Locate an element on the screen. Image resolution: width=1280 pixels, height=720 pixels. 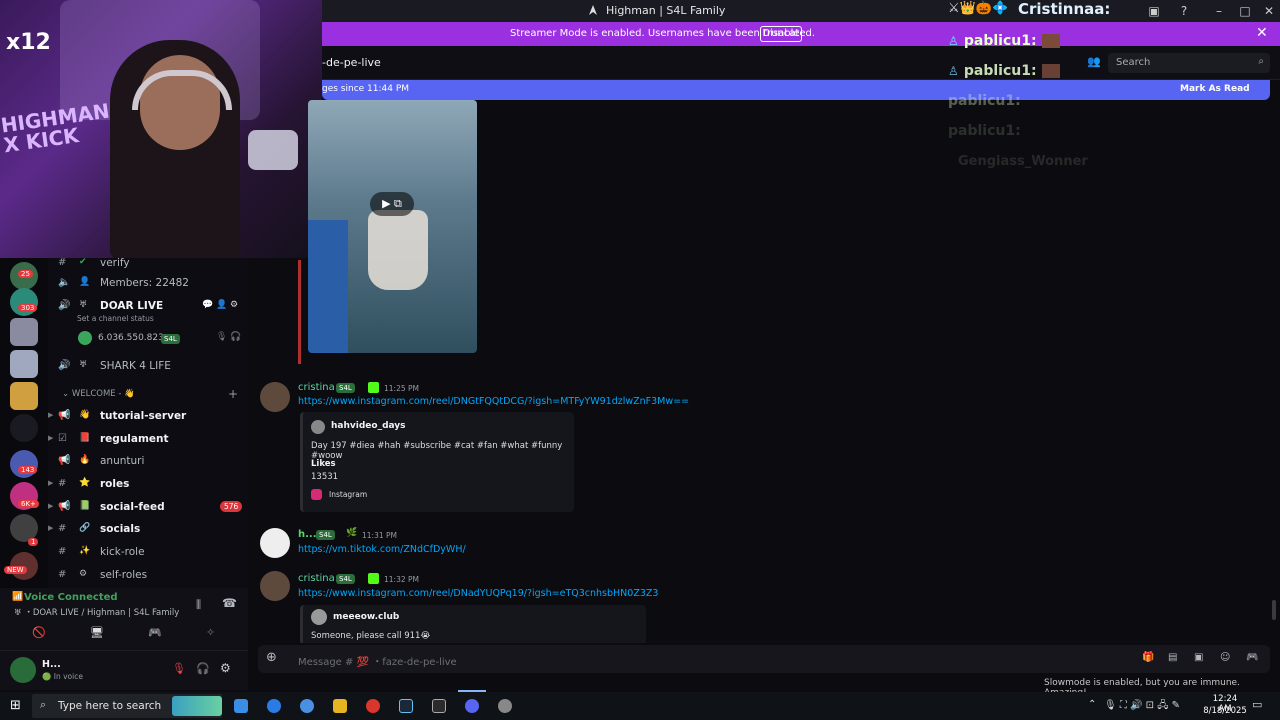
add-channel-icon: + is located at coordinates (233, 394).